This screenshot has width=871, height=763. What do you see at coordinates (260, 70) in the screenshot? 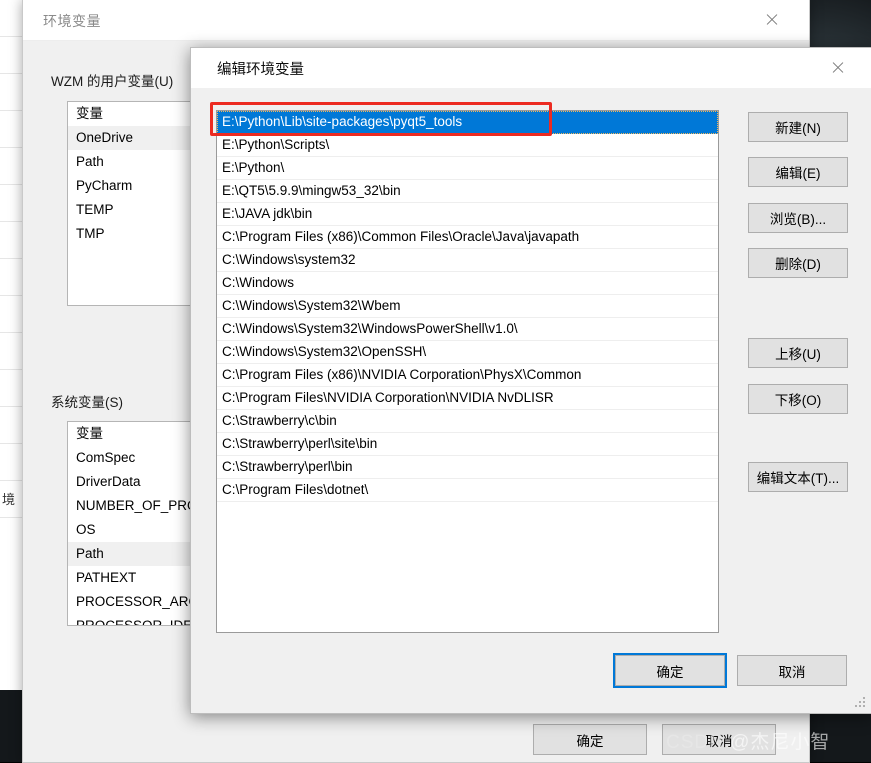
I see `dialog-title: 编辑环境变量` at bounding box center [260, 70].